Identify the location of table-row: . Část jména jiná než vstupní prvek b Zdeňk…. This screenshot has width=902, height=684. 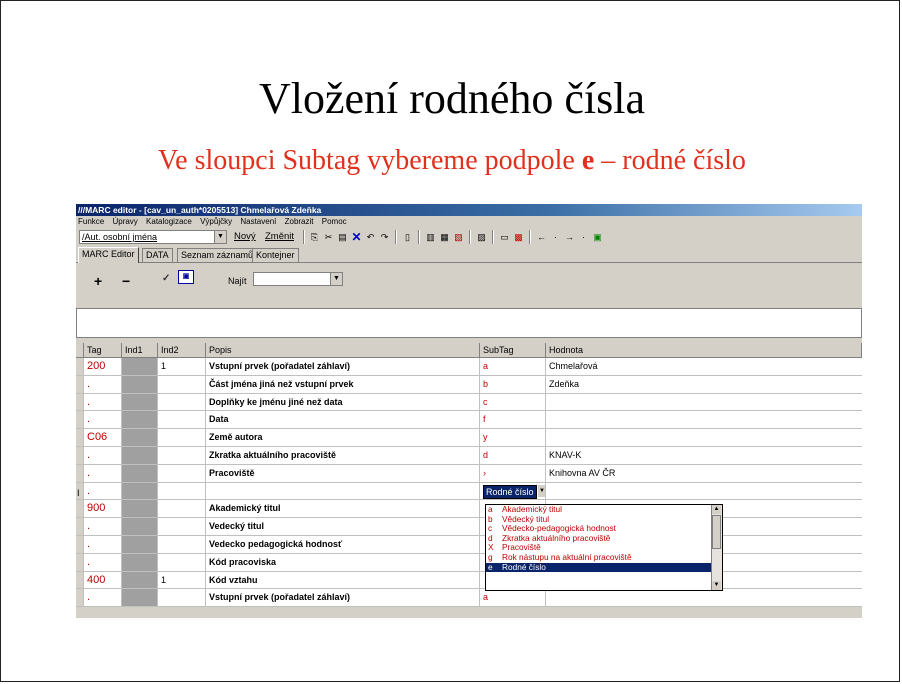
(469, 384).